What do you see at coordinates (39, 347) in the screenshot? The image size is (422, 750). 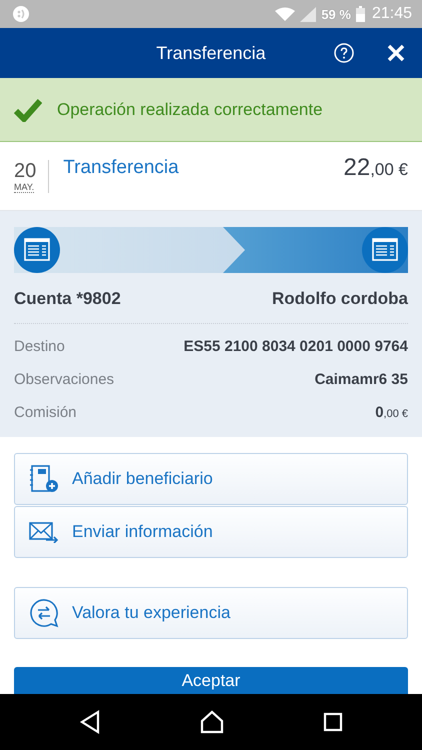 I see `detail-label: Destino` at bounding box center [39, 347].